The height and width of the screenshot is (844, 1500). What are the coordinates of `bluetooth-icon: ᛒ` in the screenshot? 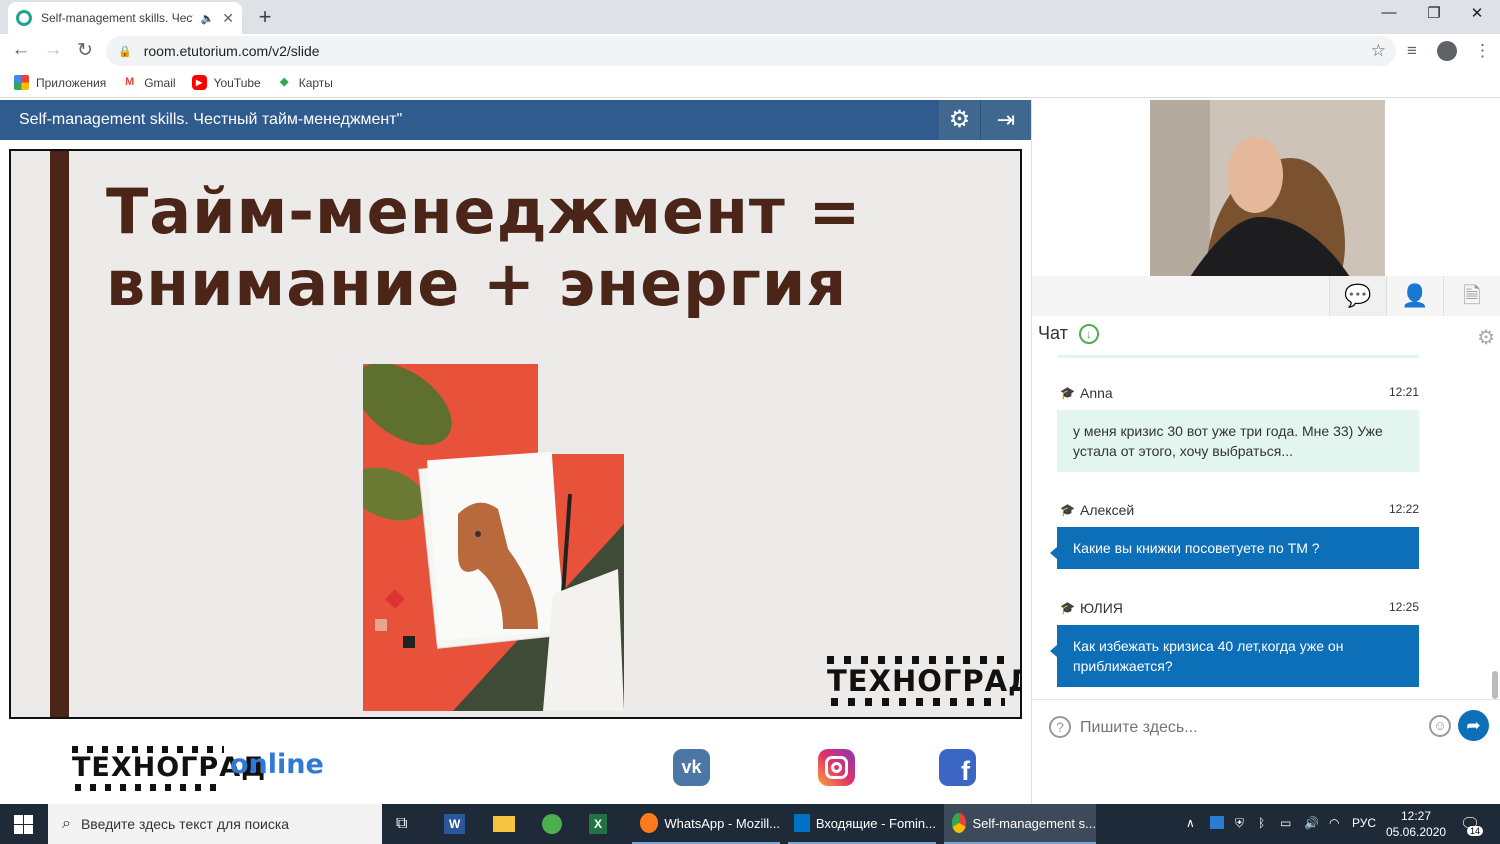 It's located at (1261, 823).